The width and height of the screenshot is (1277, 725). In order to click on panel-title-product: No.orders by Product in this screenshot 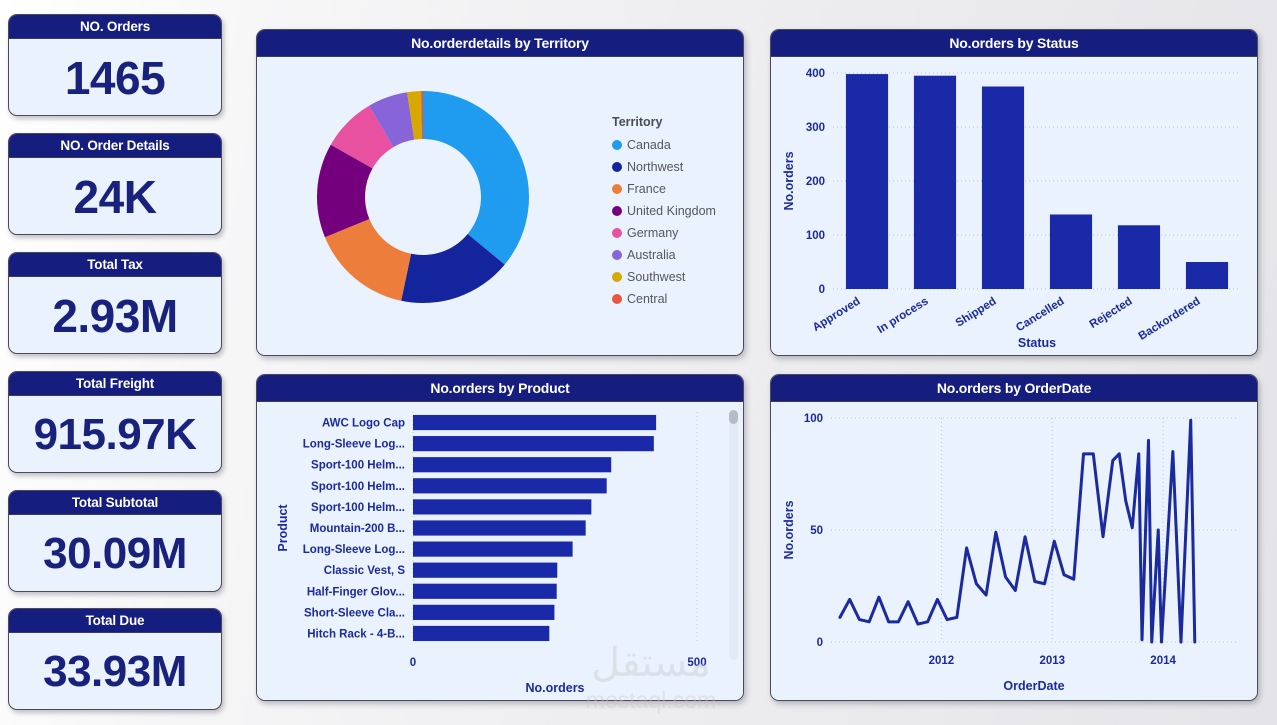, I will do `click(500, 388)`.